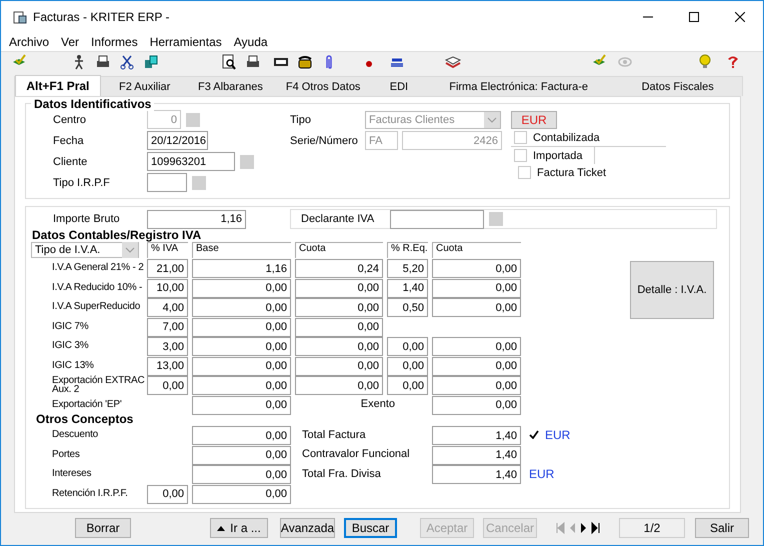 The width and height of the screenshot is (764, 546). What do you see at coordinates (70, 120) in the screenshot?
I see `field-label: Centro` at bounding box center [70, 120].